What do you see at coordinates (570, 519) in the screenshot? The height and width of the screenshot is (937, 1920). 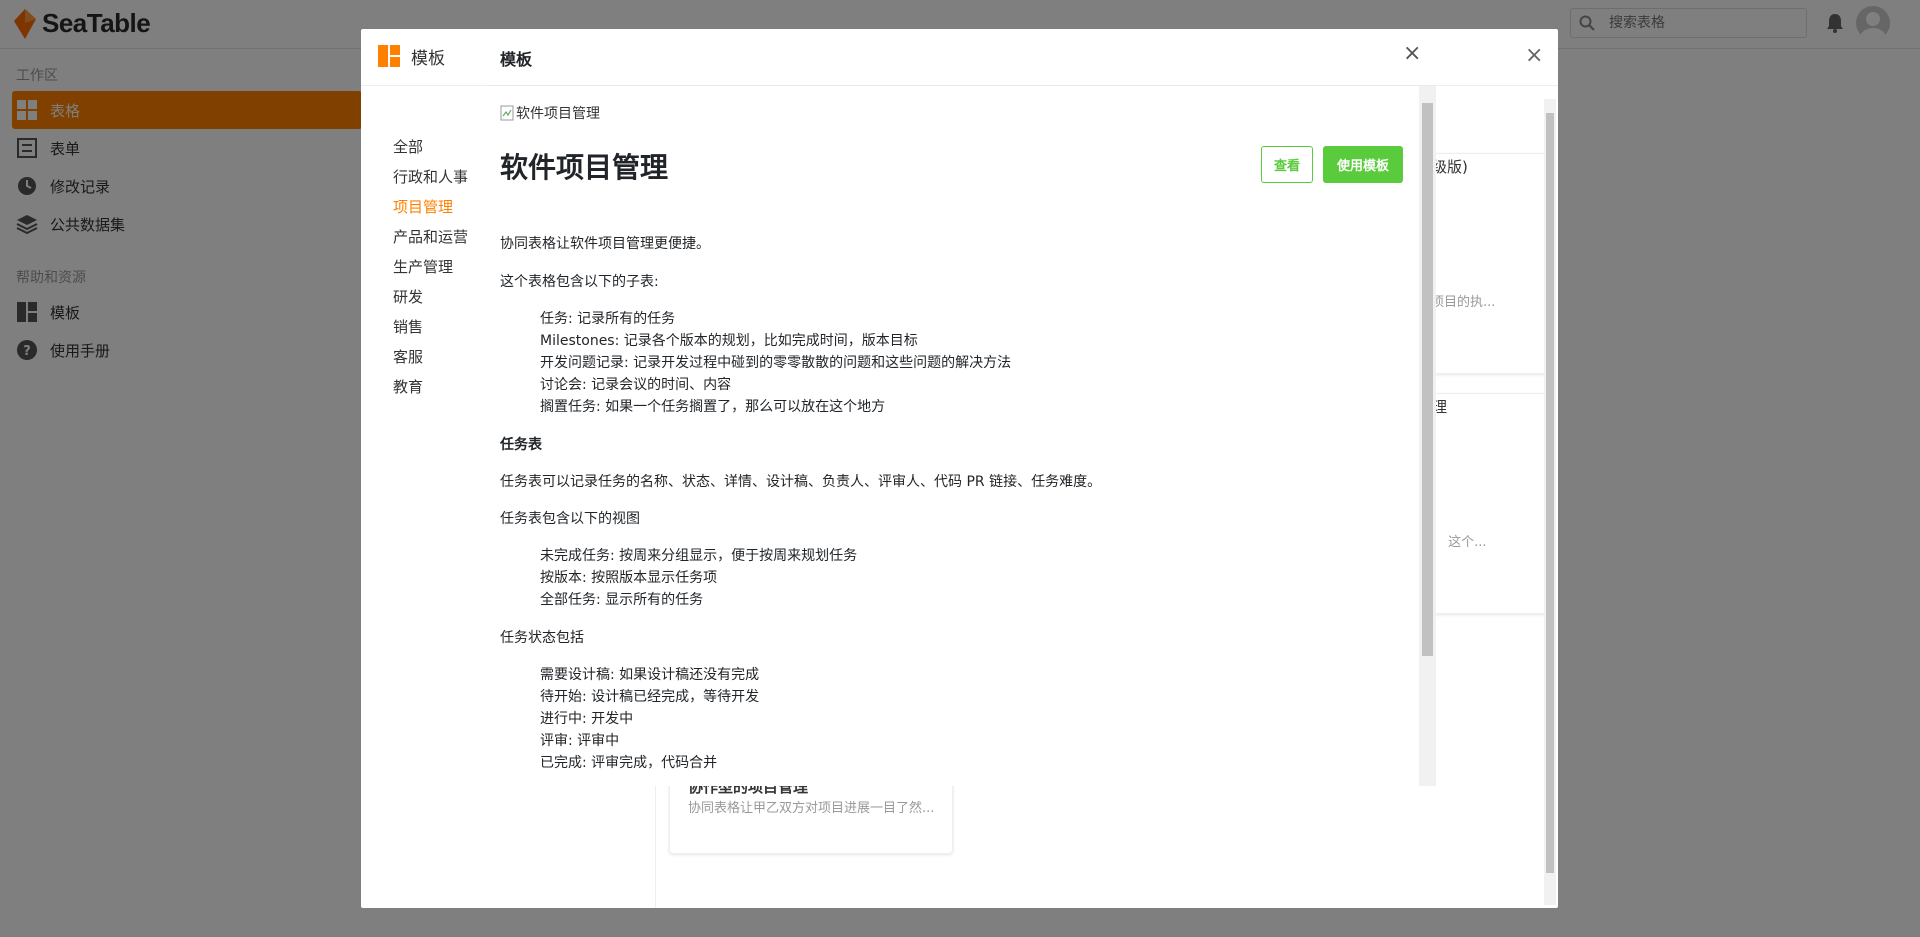 I see `views-intro: 任务表包含以下的视图` at bounding box center [570, 519].